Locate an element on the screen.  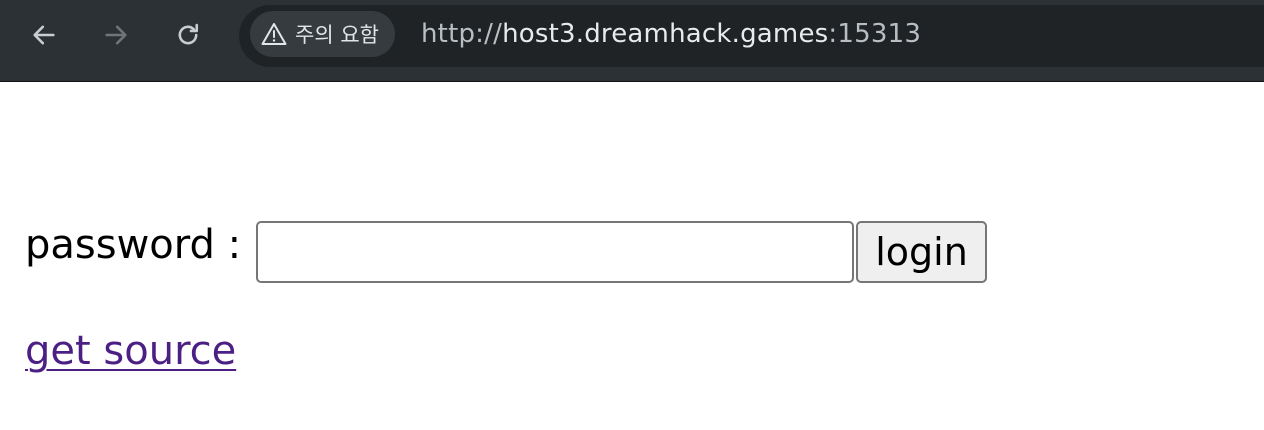
url-scheme: http:// is located at coordinates (462, 34).